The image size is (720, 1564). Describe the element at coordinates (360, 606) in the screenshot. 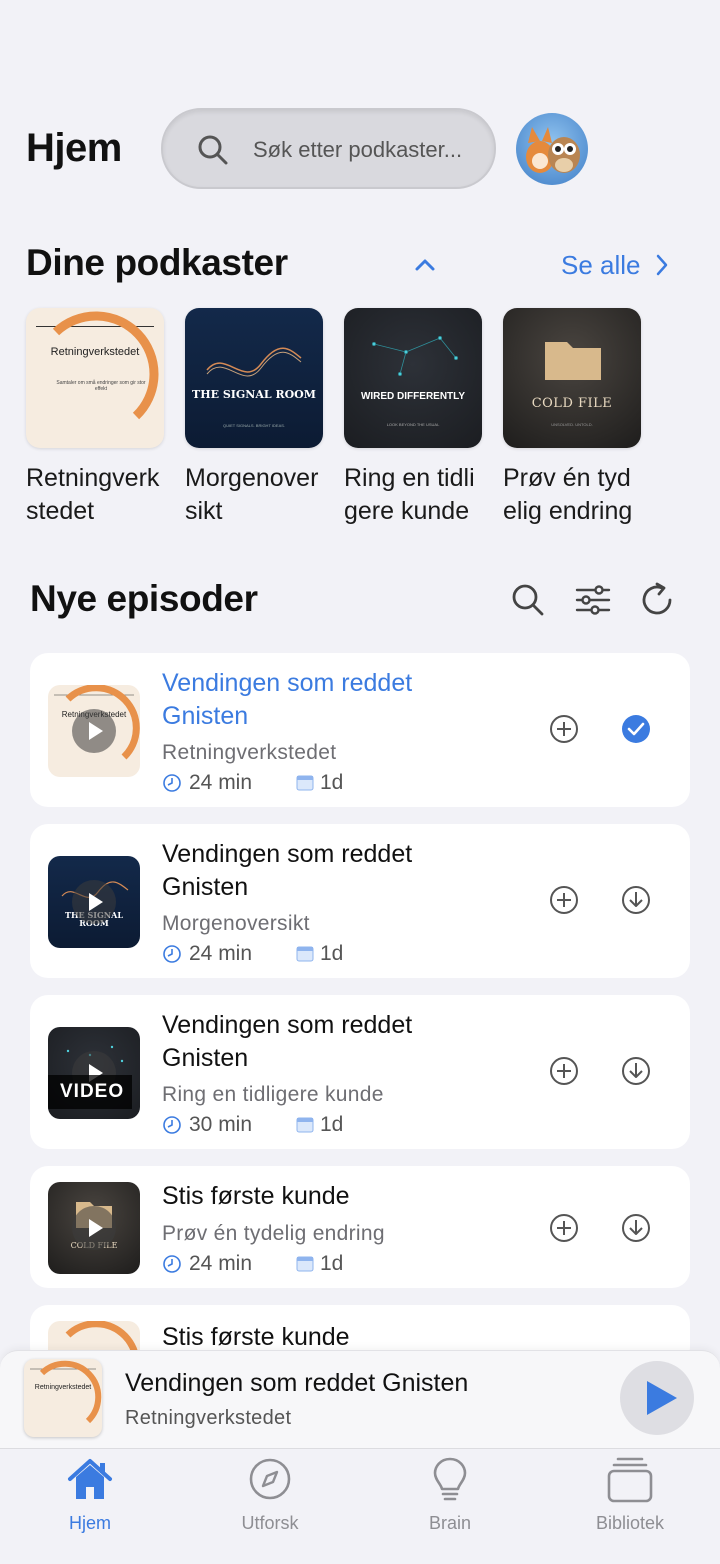

I see `episodes-section-header: Nye episoder` at that location.